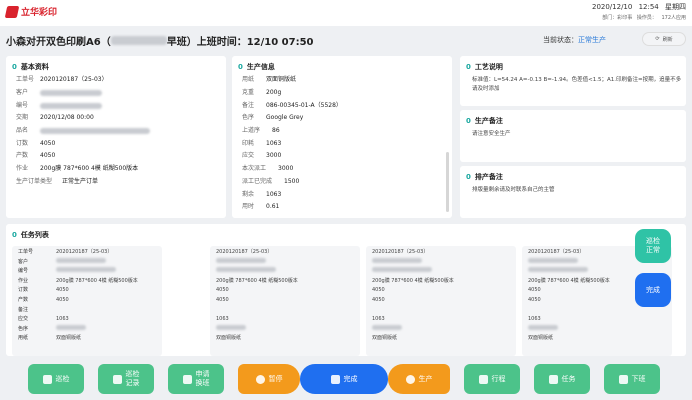 This screenshot has height=400, width=692. I want to click on schedule-num: 0, so click(468, 177).